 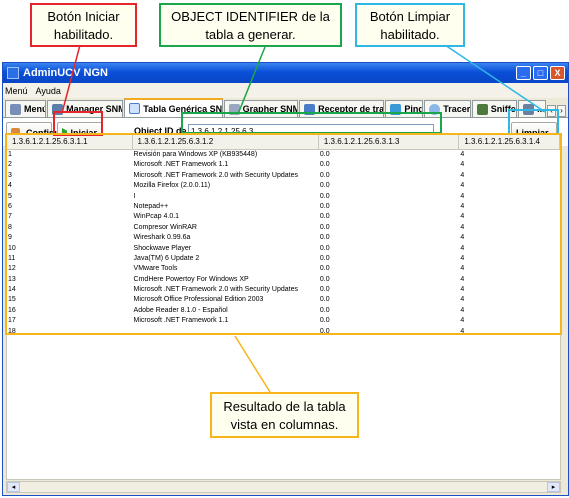 I want to click on resultado-callout: Resultado de la tabla vista en columnas., so click(x=284, y=415).